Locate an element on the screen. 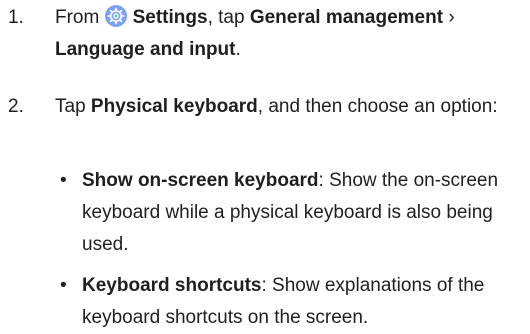 This screenshot has height=334, width=530. physical-keyboard-label: Physical keyboard is located at coordinates (174, 106).